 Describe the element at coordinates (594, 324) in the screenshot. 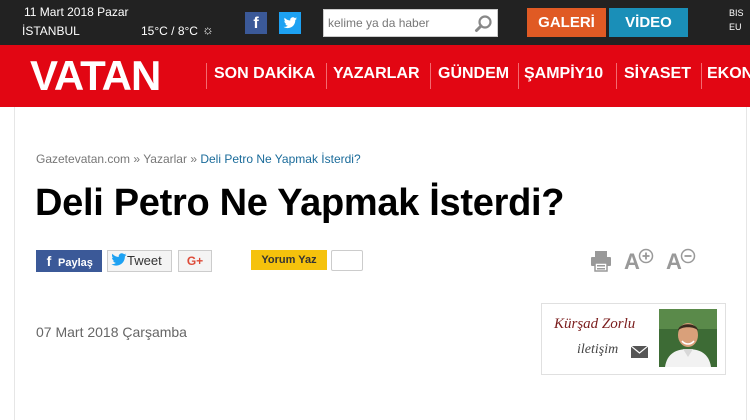

I see `author-name: Kürşad Zorlu` at that location.